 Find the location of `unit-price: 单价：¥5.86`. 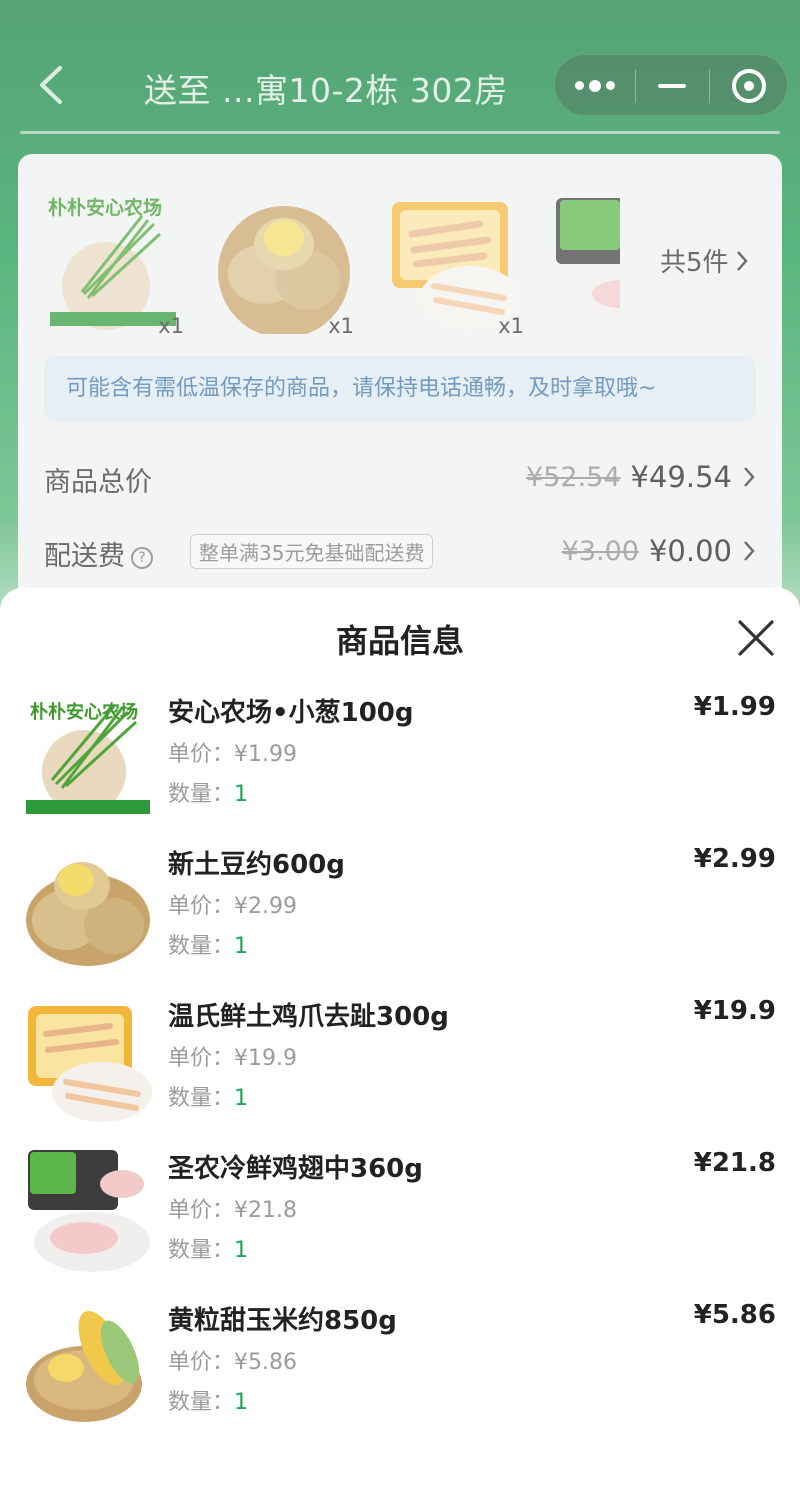

unit-price: 单价：¥5.86 is located at coordinates (232, 1362).